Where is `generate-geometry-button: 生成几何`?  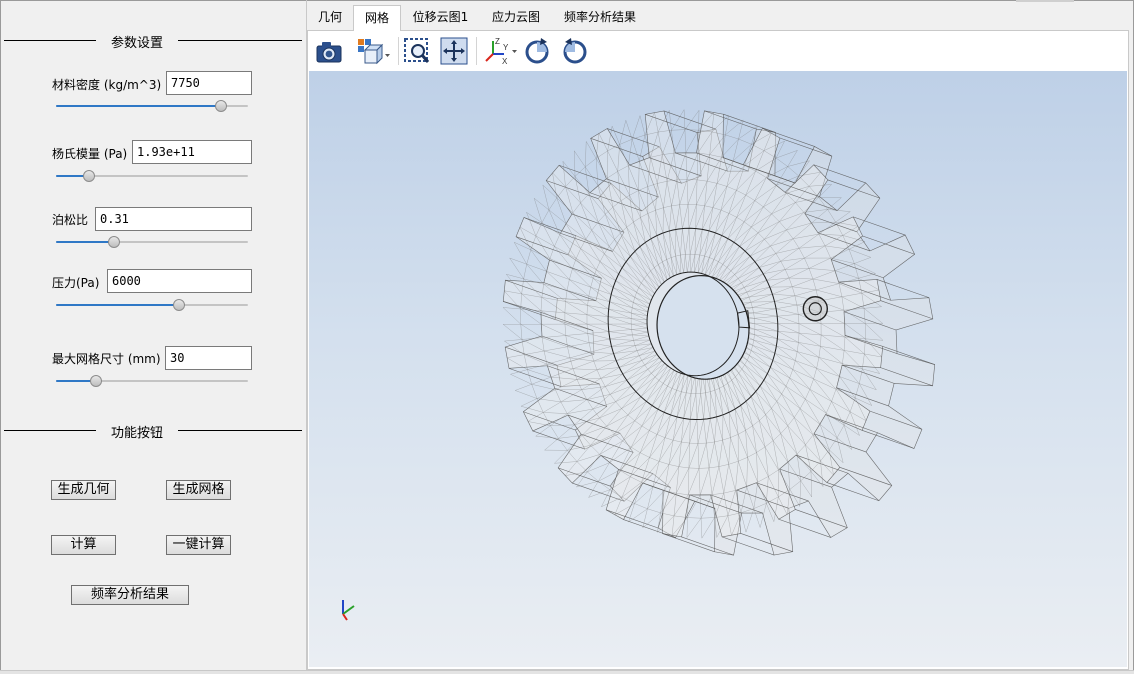
generate-geometry-button: 生成几何 is located at coordinates (83, 490).